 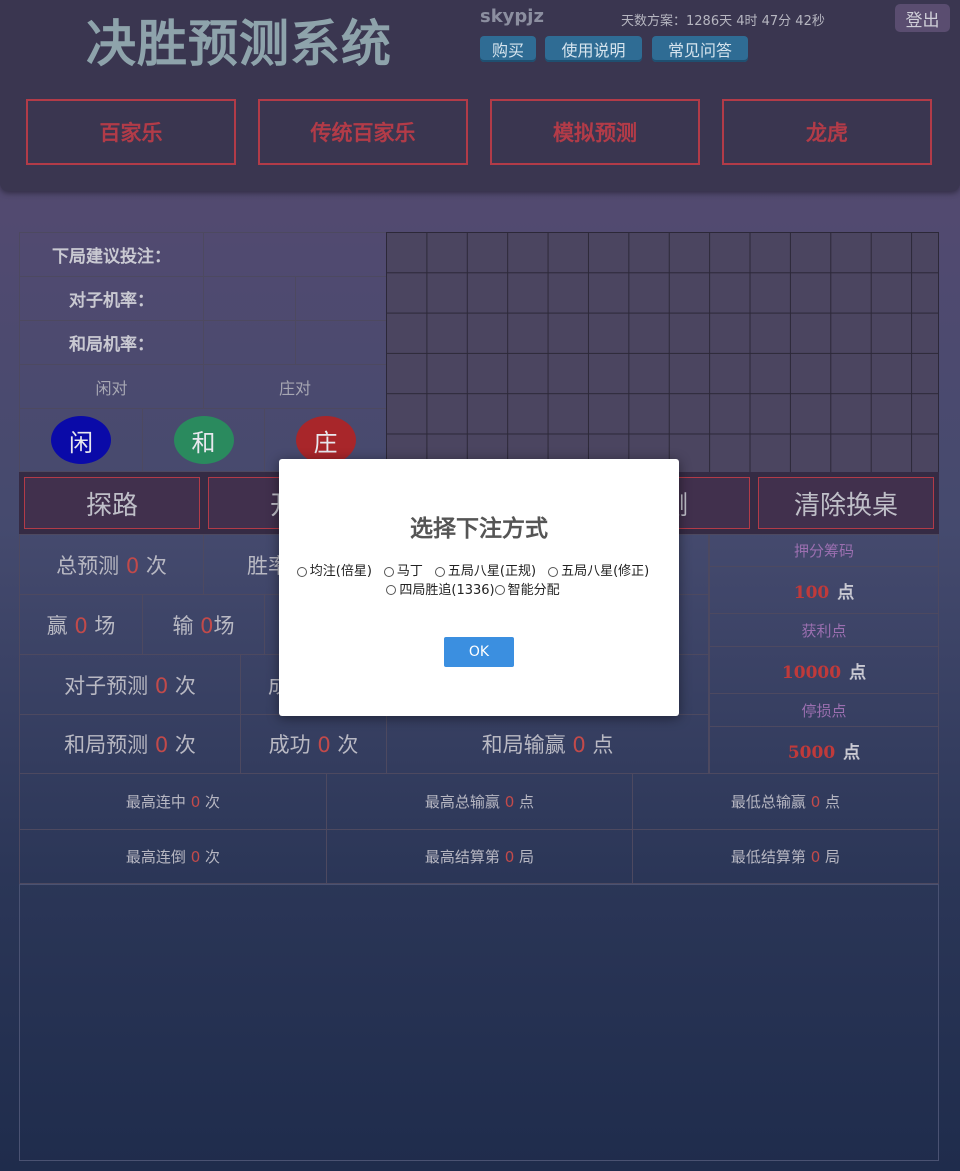 What do you see at coordinates (111, 345) in the screenshot?
I see `tie-prob-label: 和局机率：` at bounding box center [111, 345].